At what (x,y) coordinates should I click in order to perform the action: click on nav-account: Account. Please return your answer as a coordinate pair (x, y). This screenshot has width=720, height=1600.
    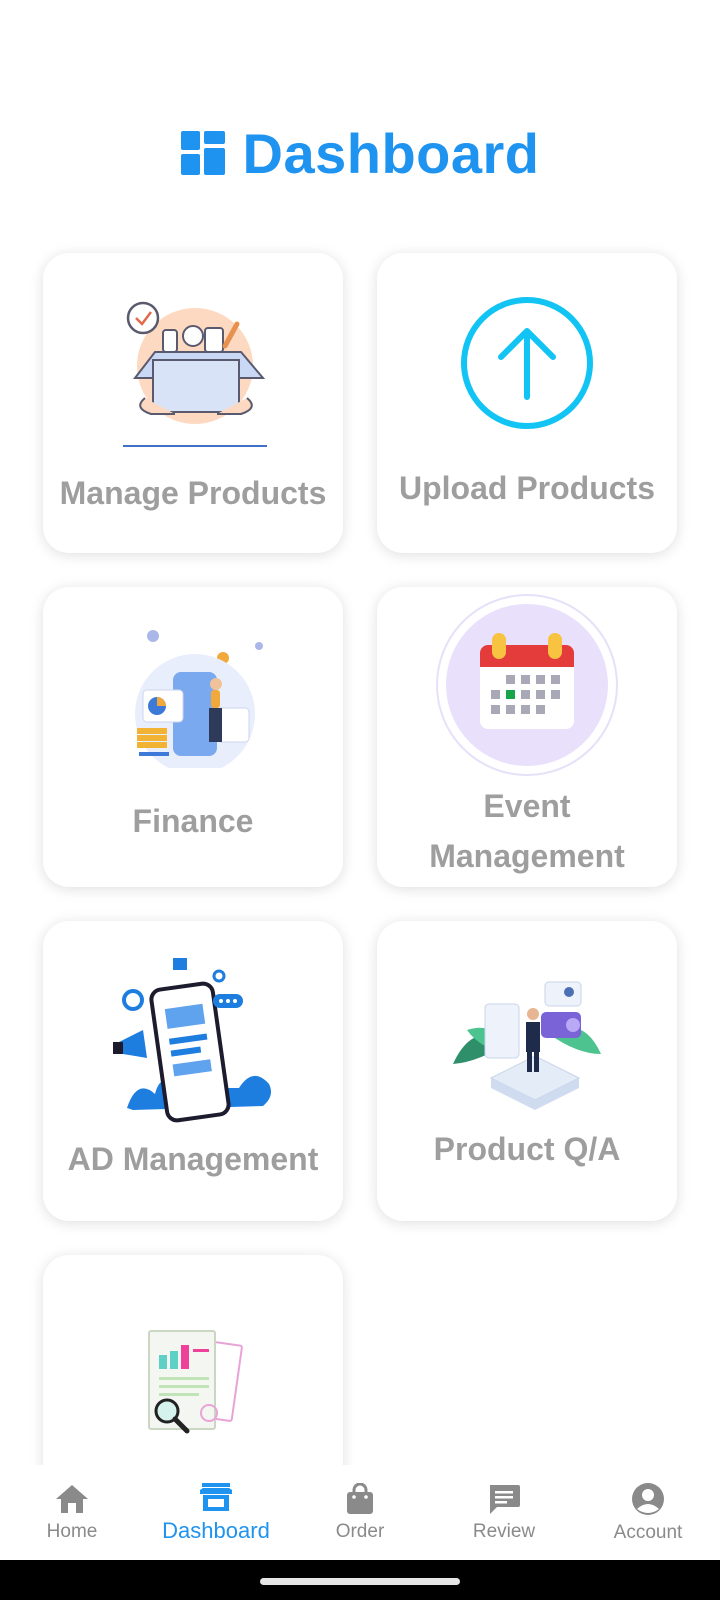
    Looking at the image, I should click on (648, 1513).